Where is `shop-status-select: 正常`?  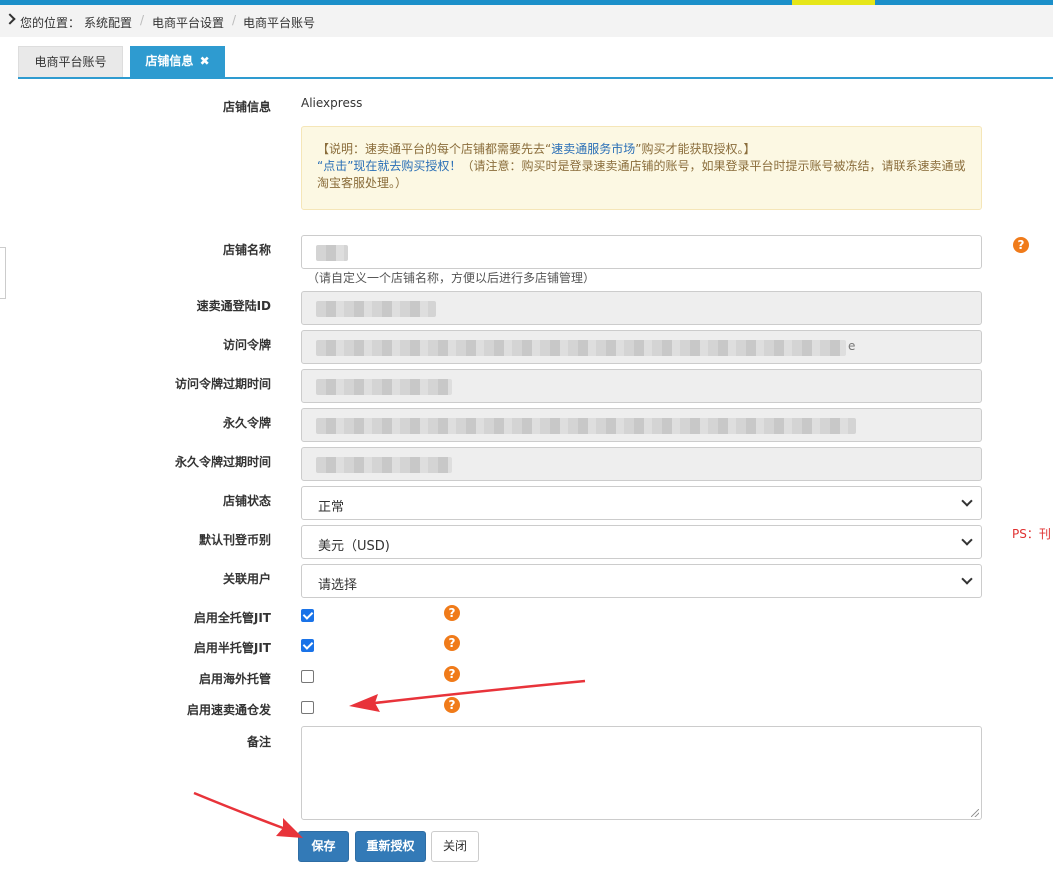
shop-status-select: 正常 is located at coordinates (641, 503).